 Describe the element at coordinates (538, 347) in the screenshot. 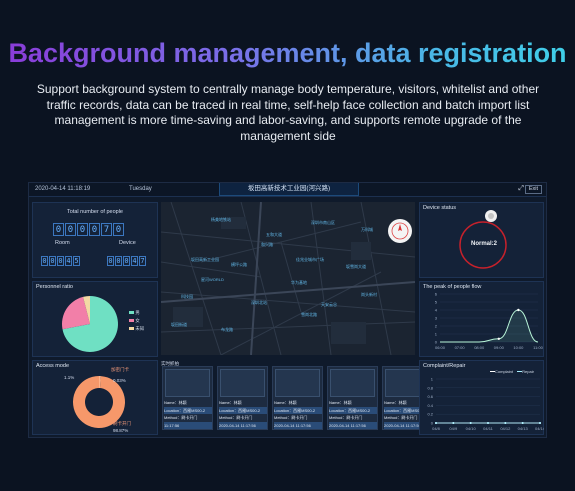

I see `x-tick-label: 11:00` at that location.